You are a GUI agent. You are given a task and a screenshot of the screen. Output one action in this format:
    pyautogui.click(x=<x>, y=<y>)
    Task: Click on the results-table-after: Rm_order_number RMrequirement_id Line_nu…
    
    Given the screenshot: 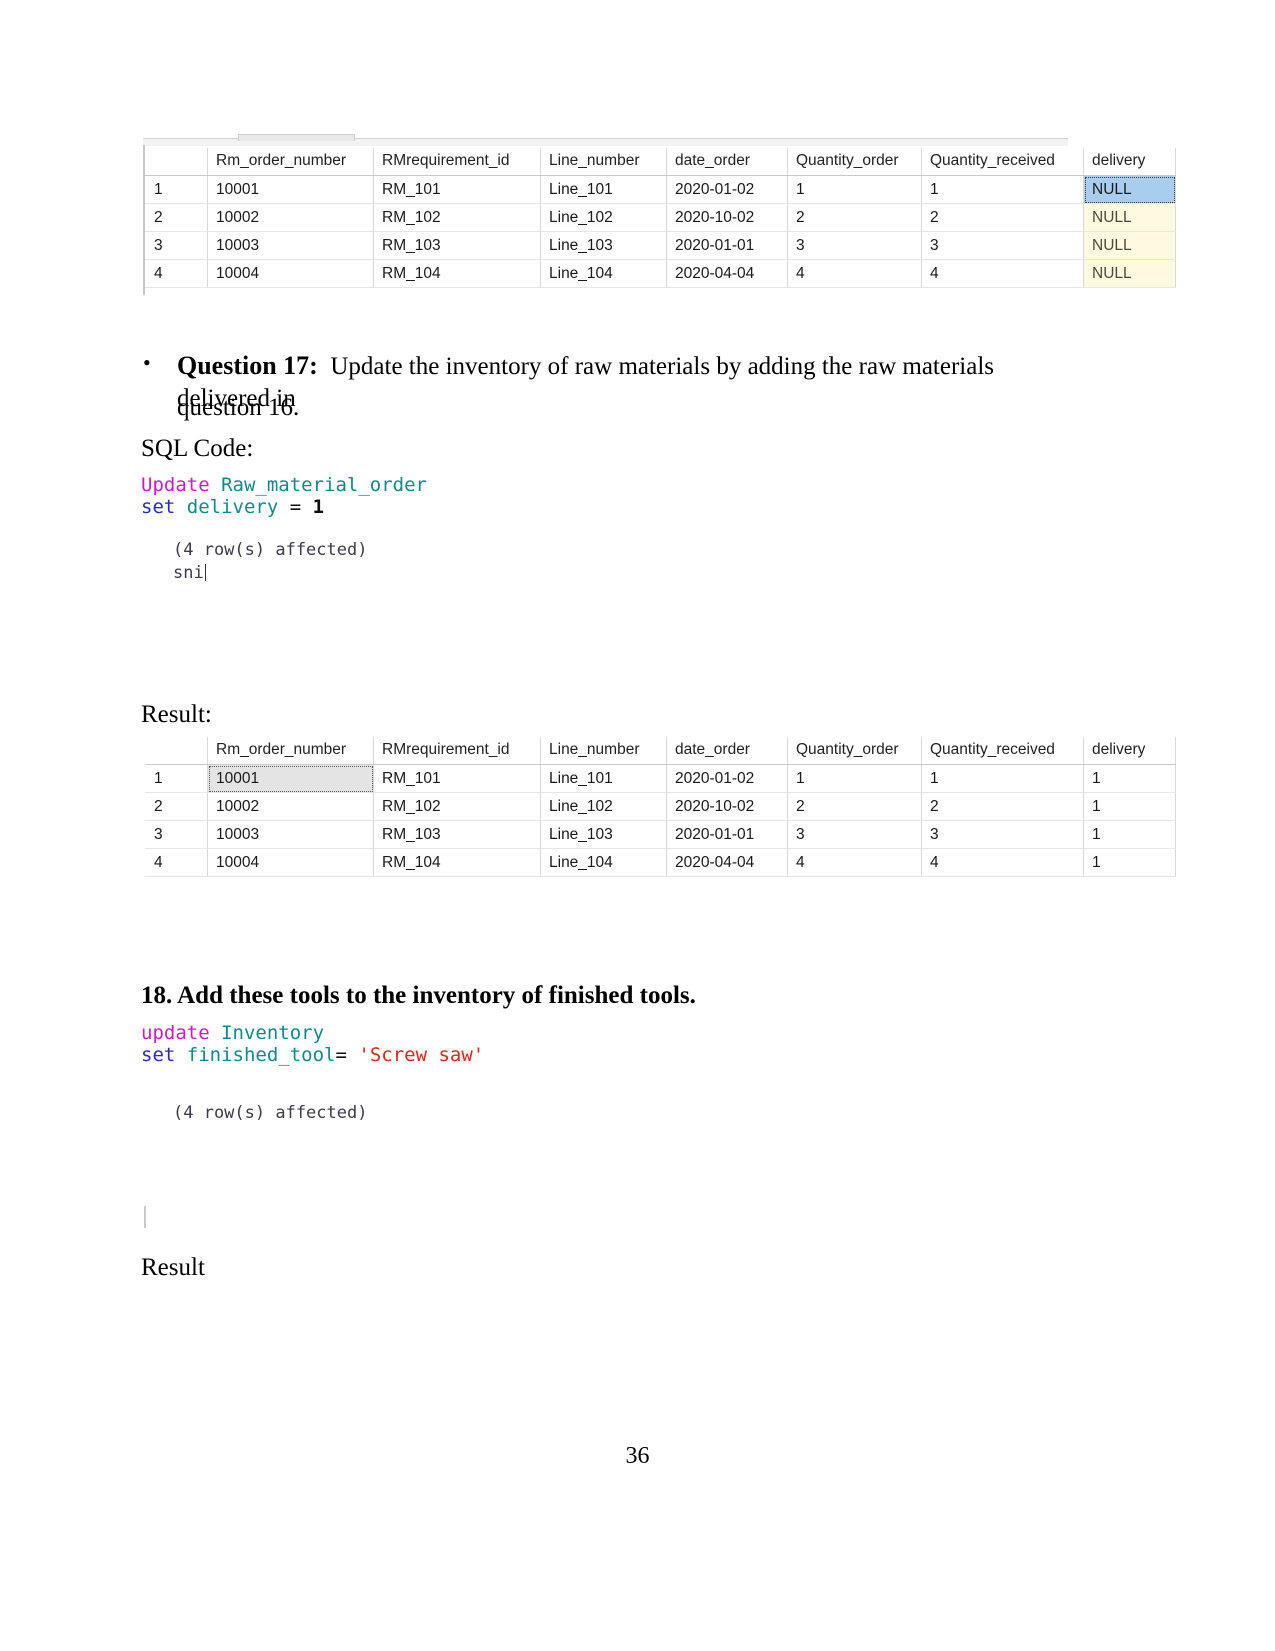 What is the action you would take?
    pyautogui.click(x=660, y=807)
    